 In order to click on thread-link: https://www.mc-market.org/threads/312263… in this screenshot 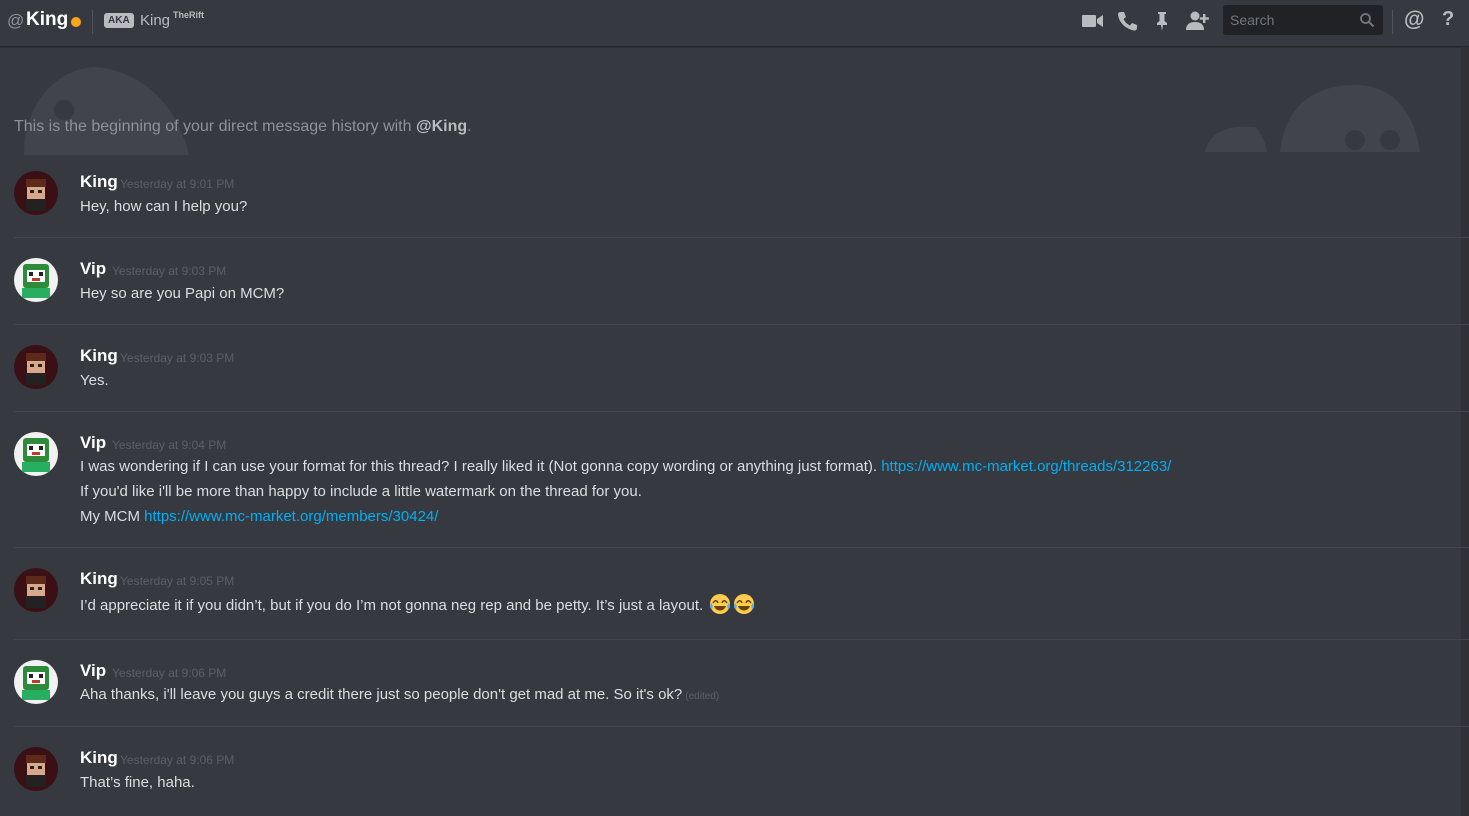, I will do `click(1026, 466)`.